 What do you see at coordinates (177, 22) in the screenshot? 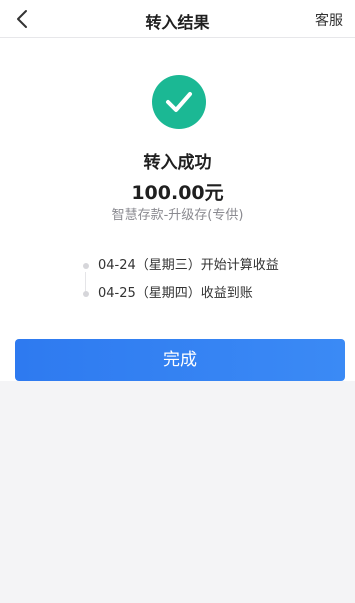
I see `page-title: 转入结果` at bounding box center [177, 22].